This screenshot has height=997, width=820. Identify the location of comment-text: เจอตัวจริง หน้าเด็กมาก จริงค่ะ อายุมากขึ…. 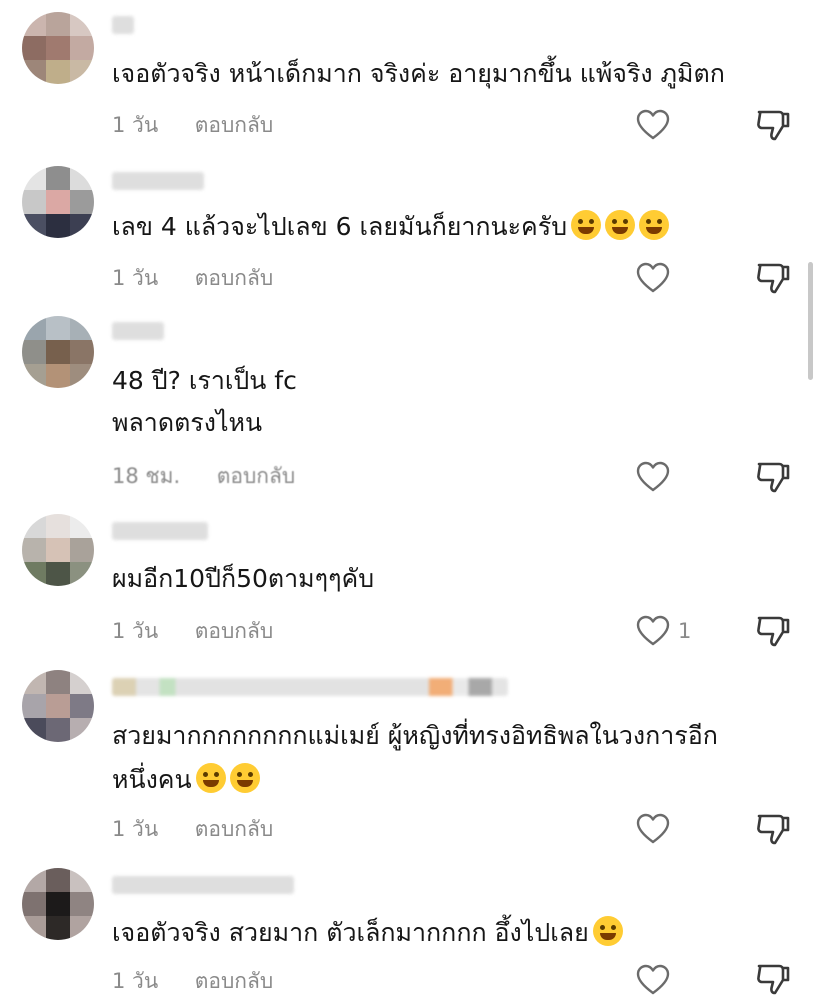
(418, 73).